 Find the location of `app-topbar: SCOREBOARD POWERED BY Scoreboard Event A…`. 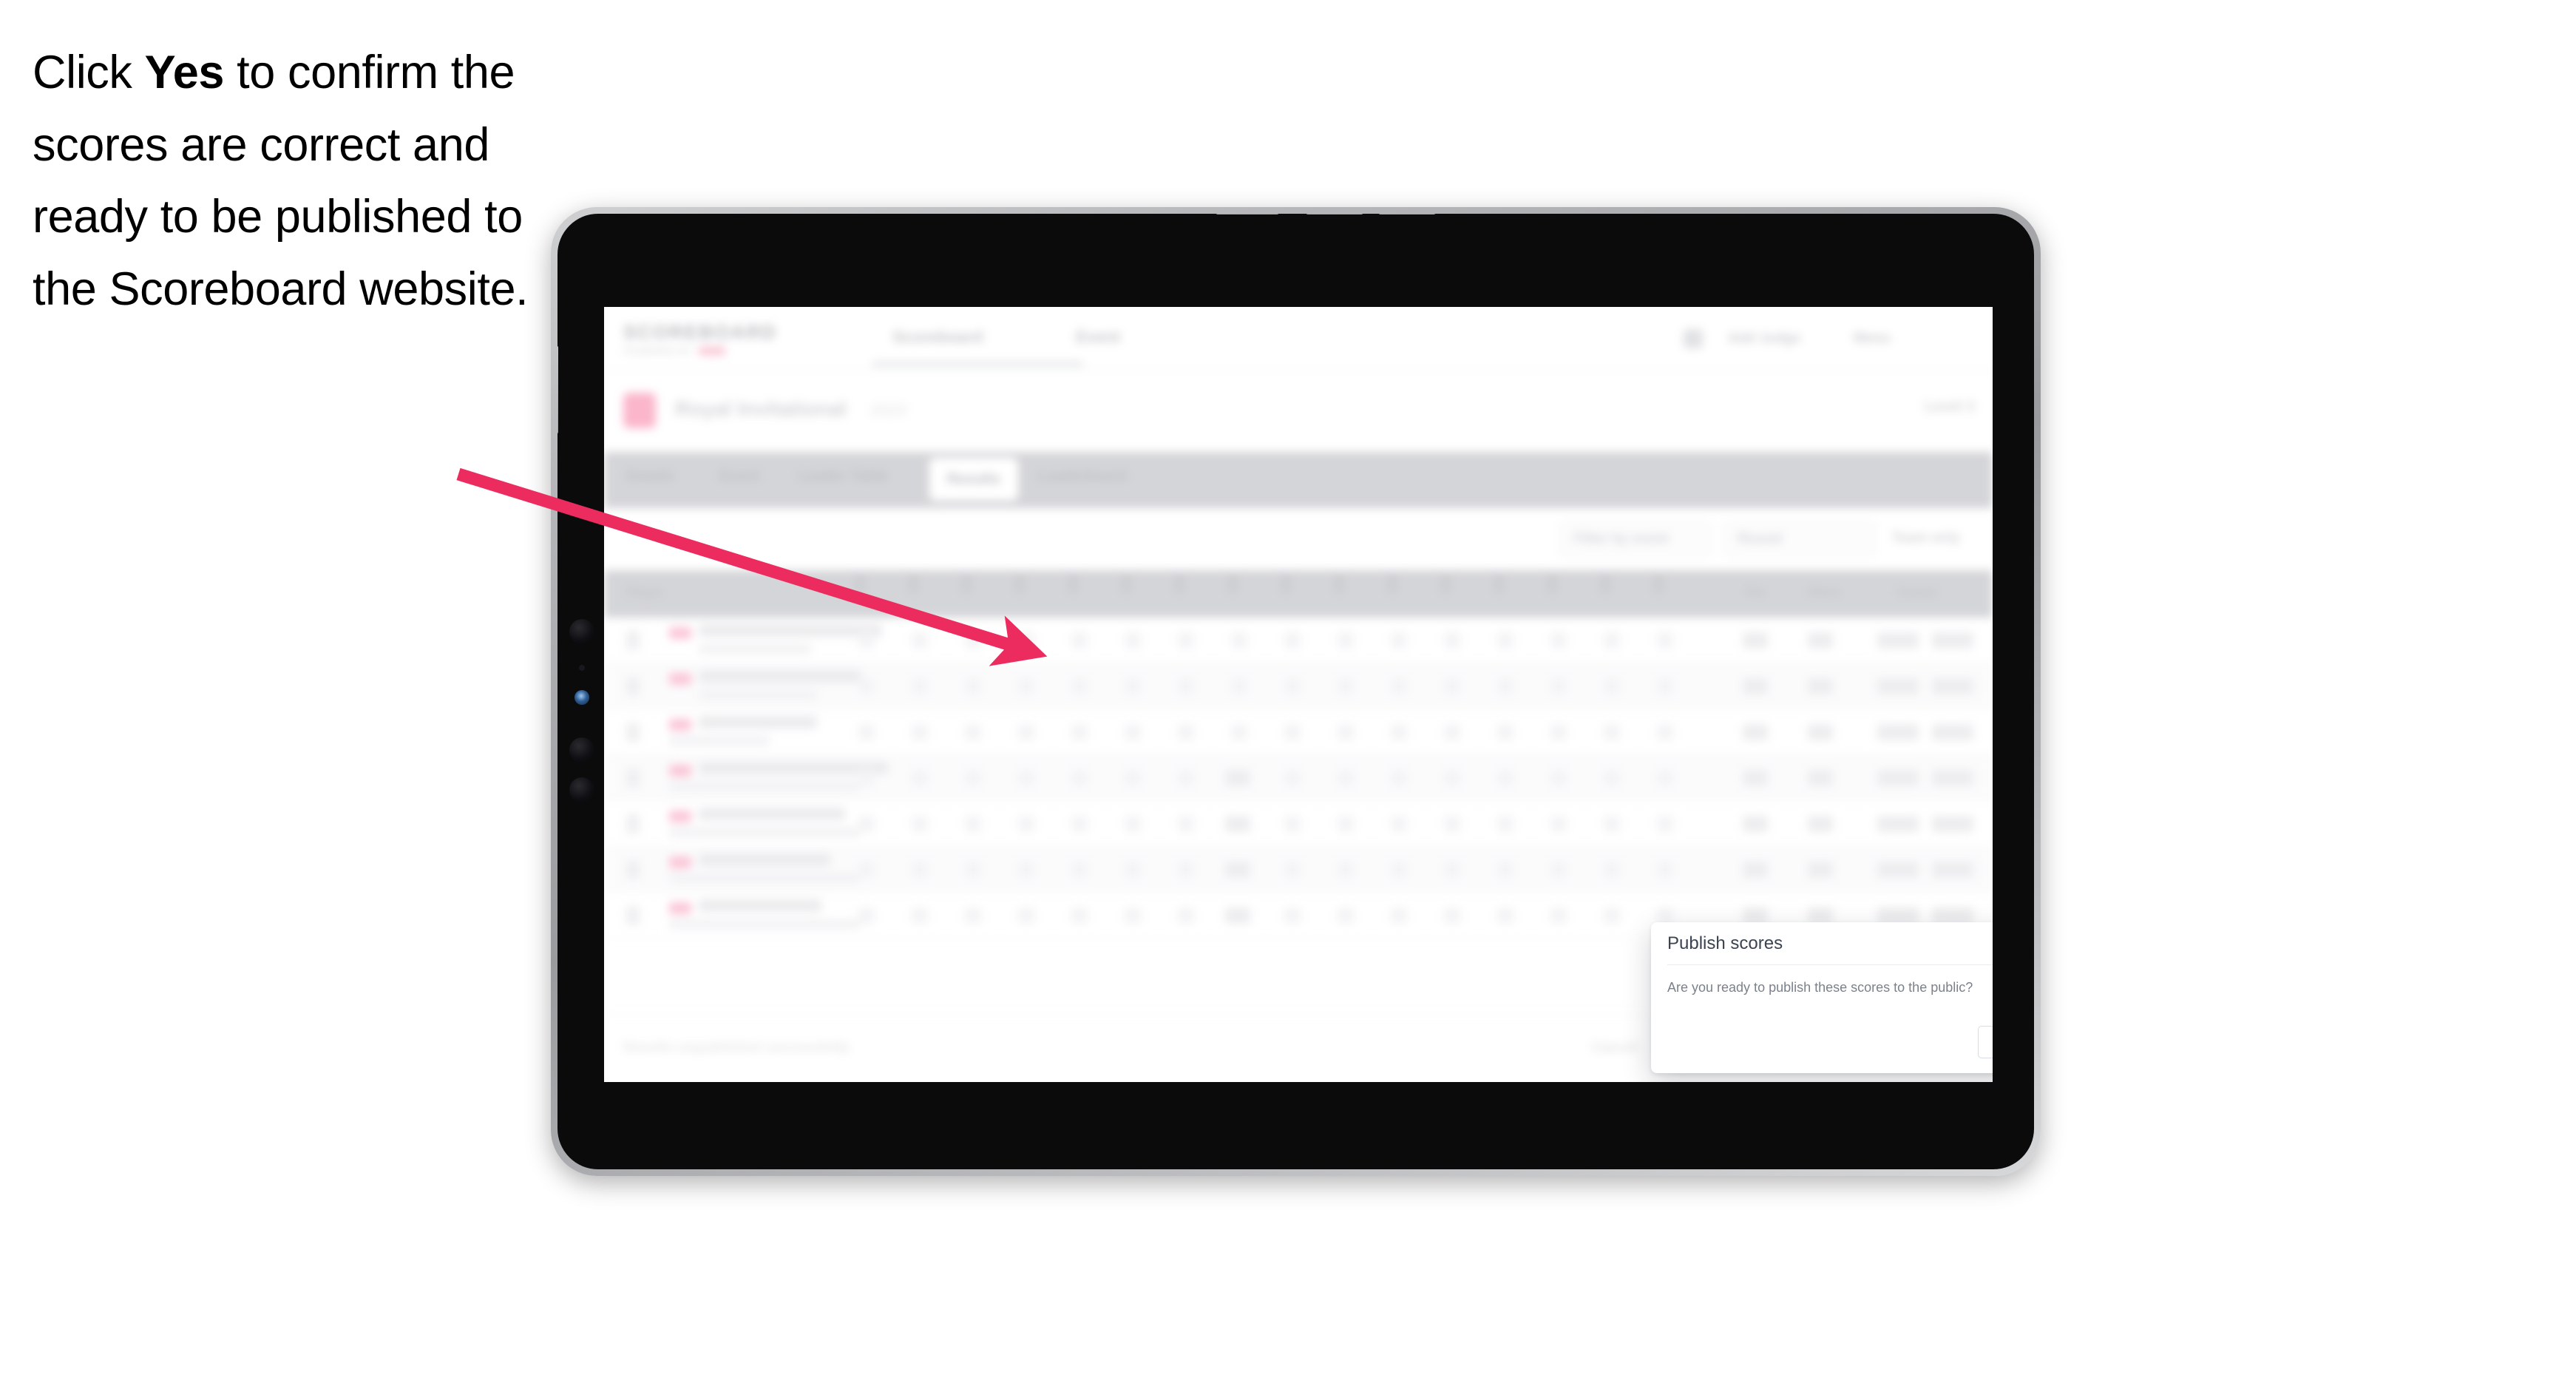

app-topbar: SCOREBOARD POWERED BY Scoreboard Event A… is located at coordinates (1298, 339).